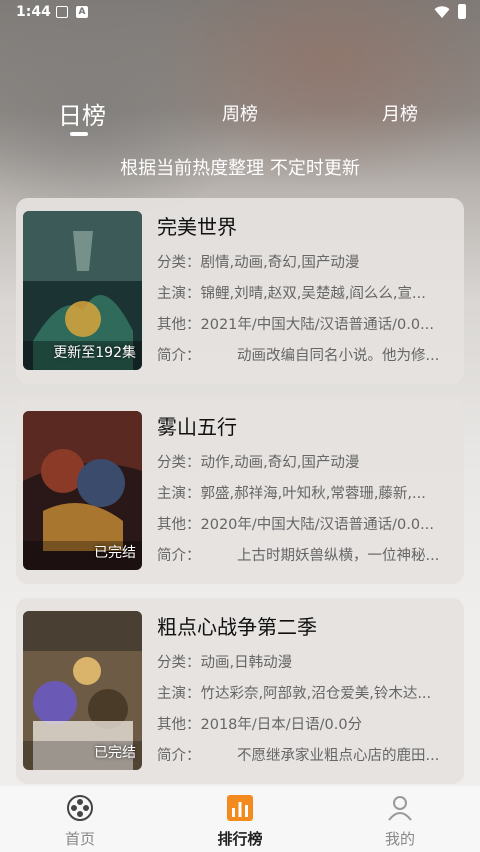  I want to click on ranking-chart-icon, so click(240, 808).